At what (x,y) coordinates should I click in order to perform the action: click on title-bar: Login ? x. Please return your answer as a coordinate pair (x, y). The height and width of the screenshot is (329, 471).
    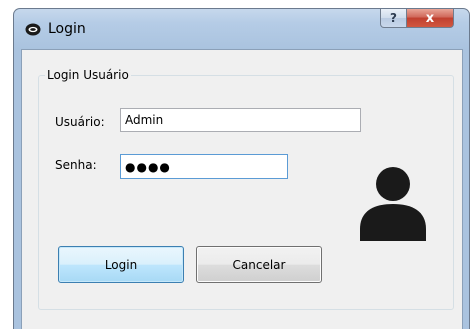
    Looking at the image, I should click on (241, 29).